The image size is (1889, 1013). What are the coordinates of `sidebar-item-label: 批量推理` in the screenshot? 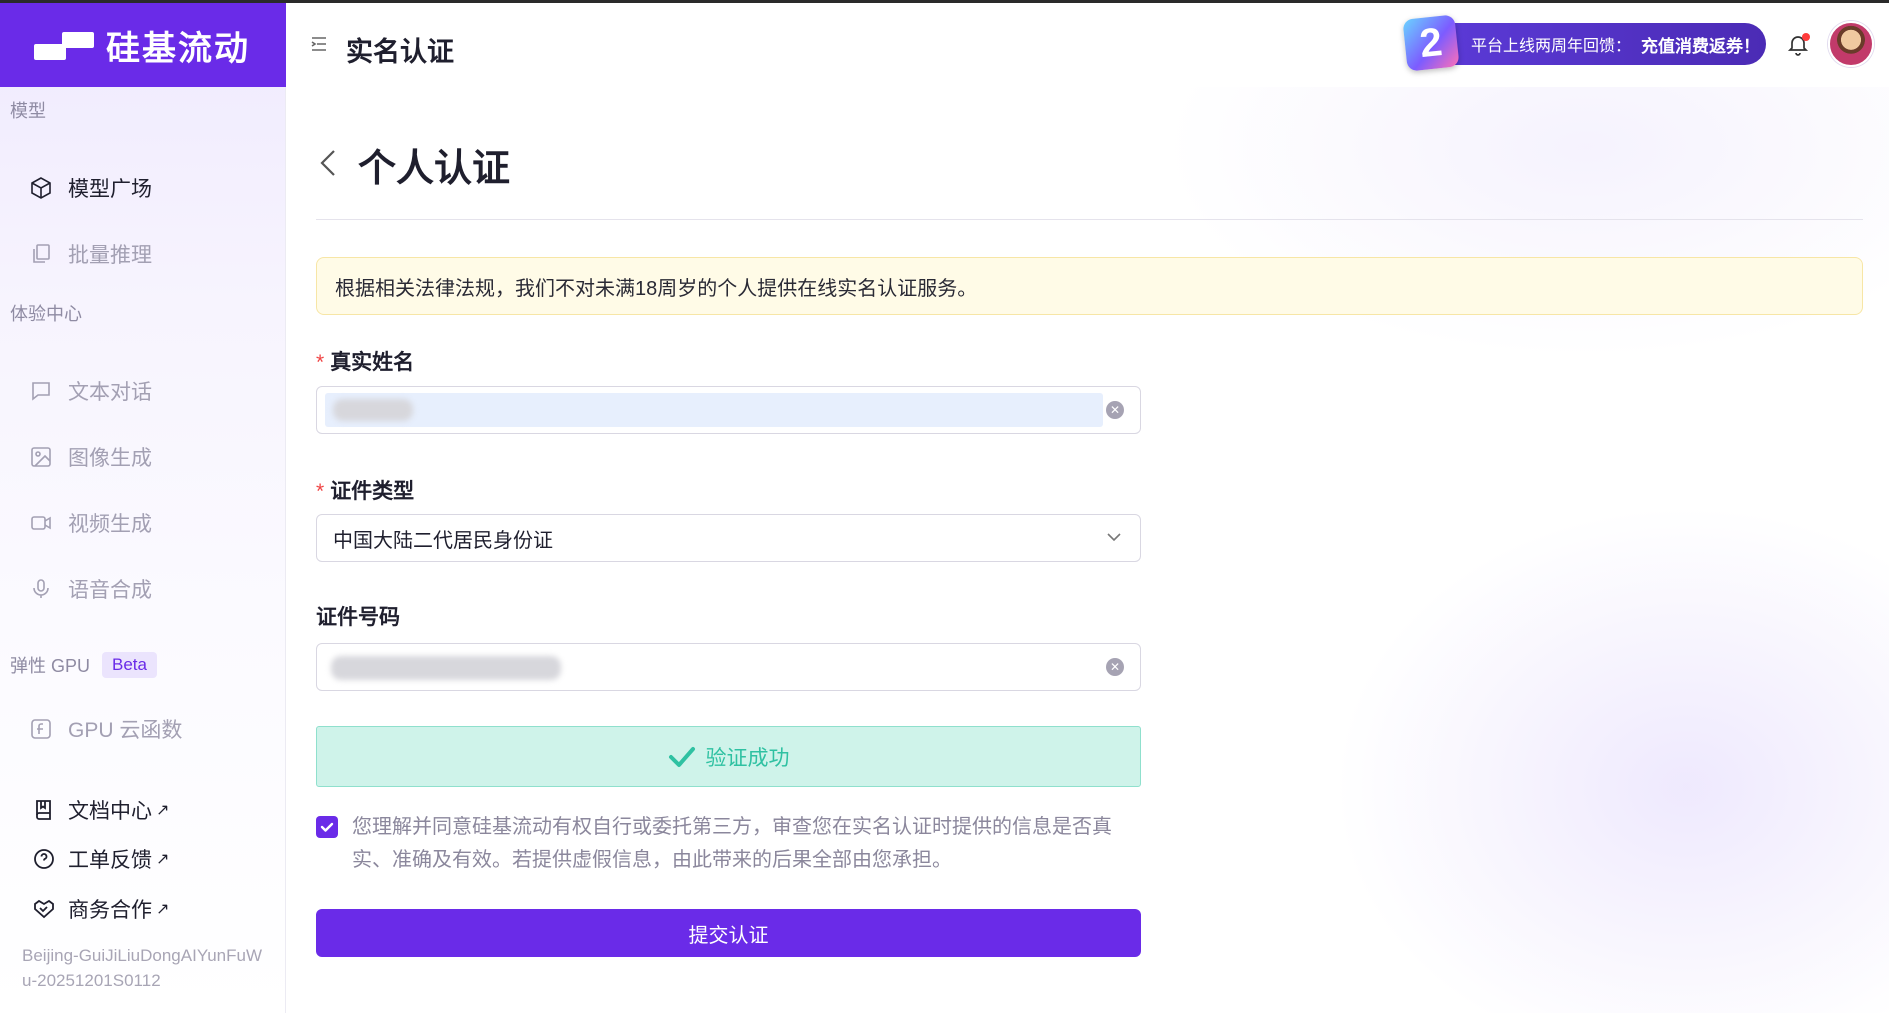 It's located at (110, 255).